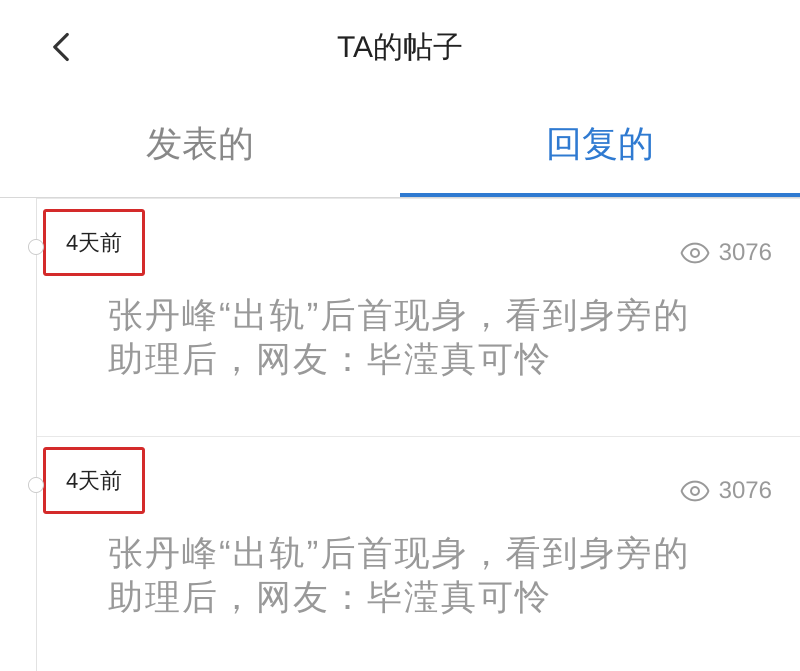 The width and height of the screenshot is (800, 671). Describe the element at coordinates (600, 146) in the screenshot. I see `tab: 回复的` at that location.